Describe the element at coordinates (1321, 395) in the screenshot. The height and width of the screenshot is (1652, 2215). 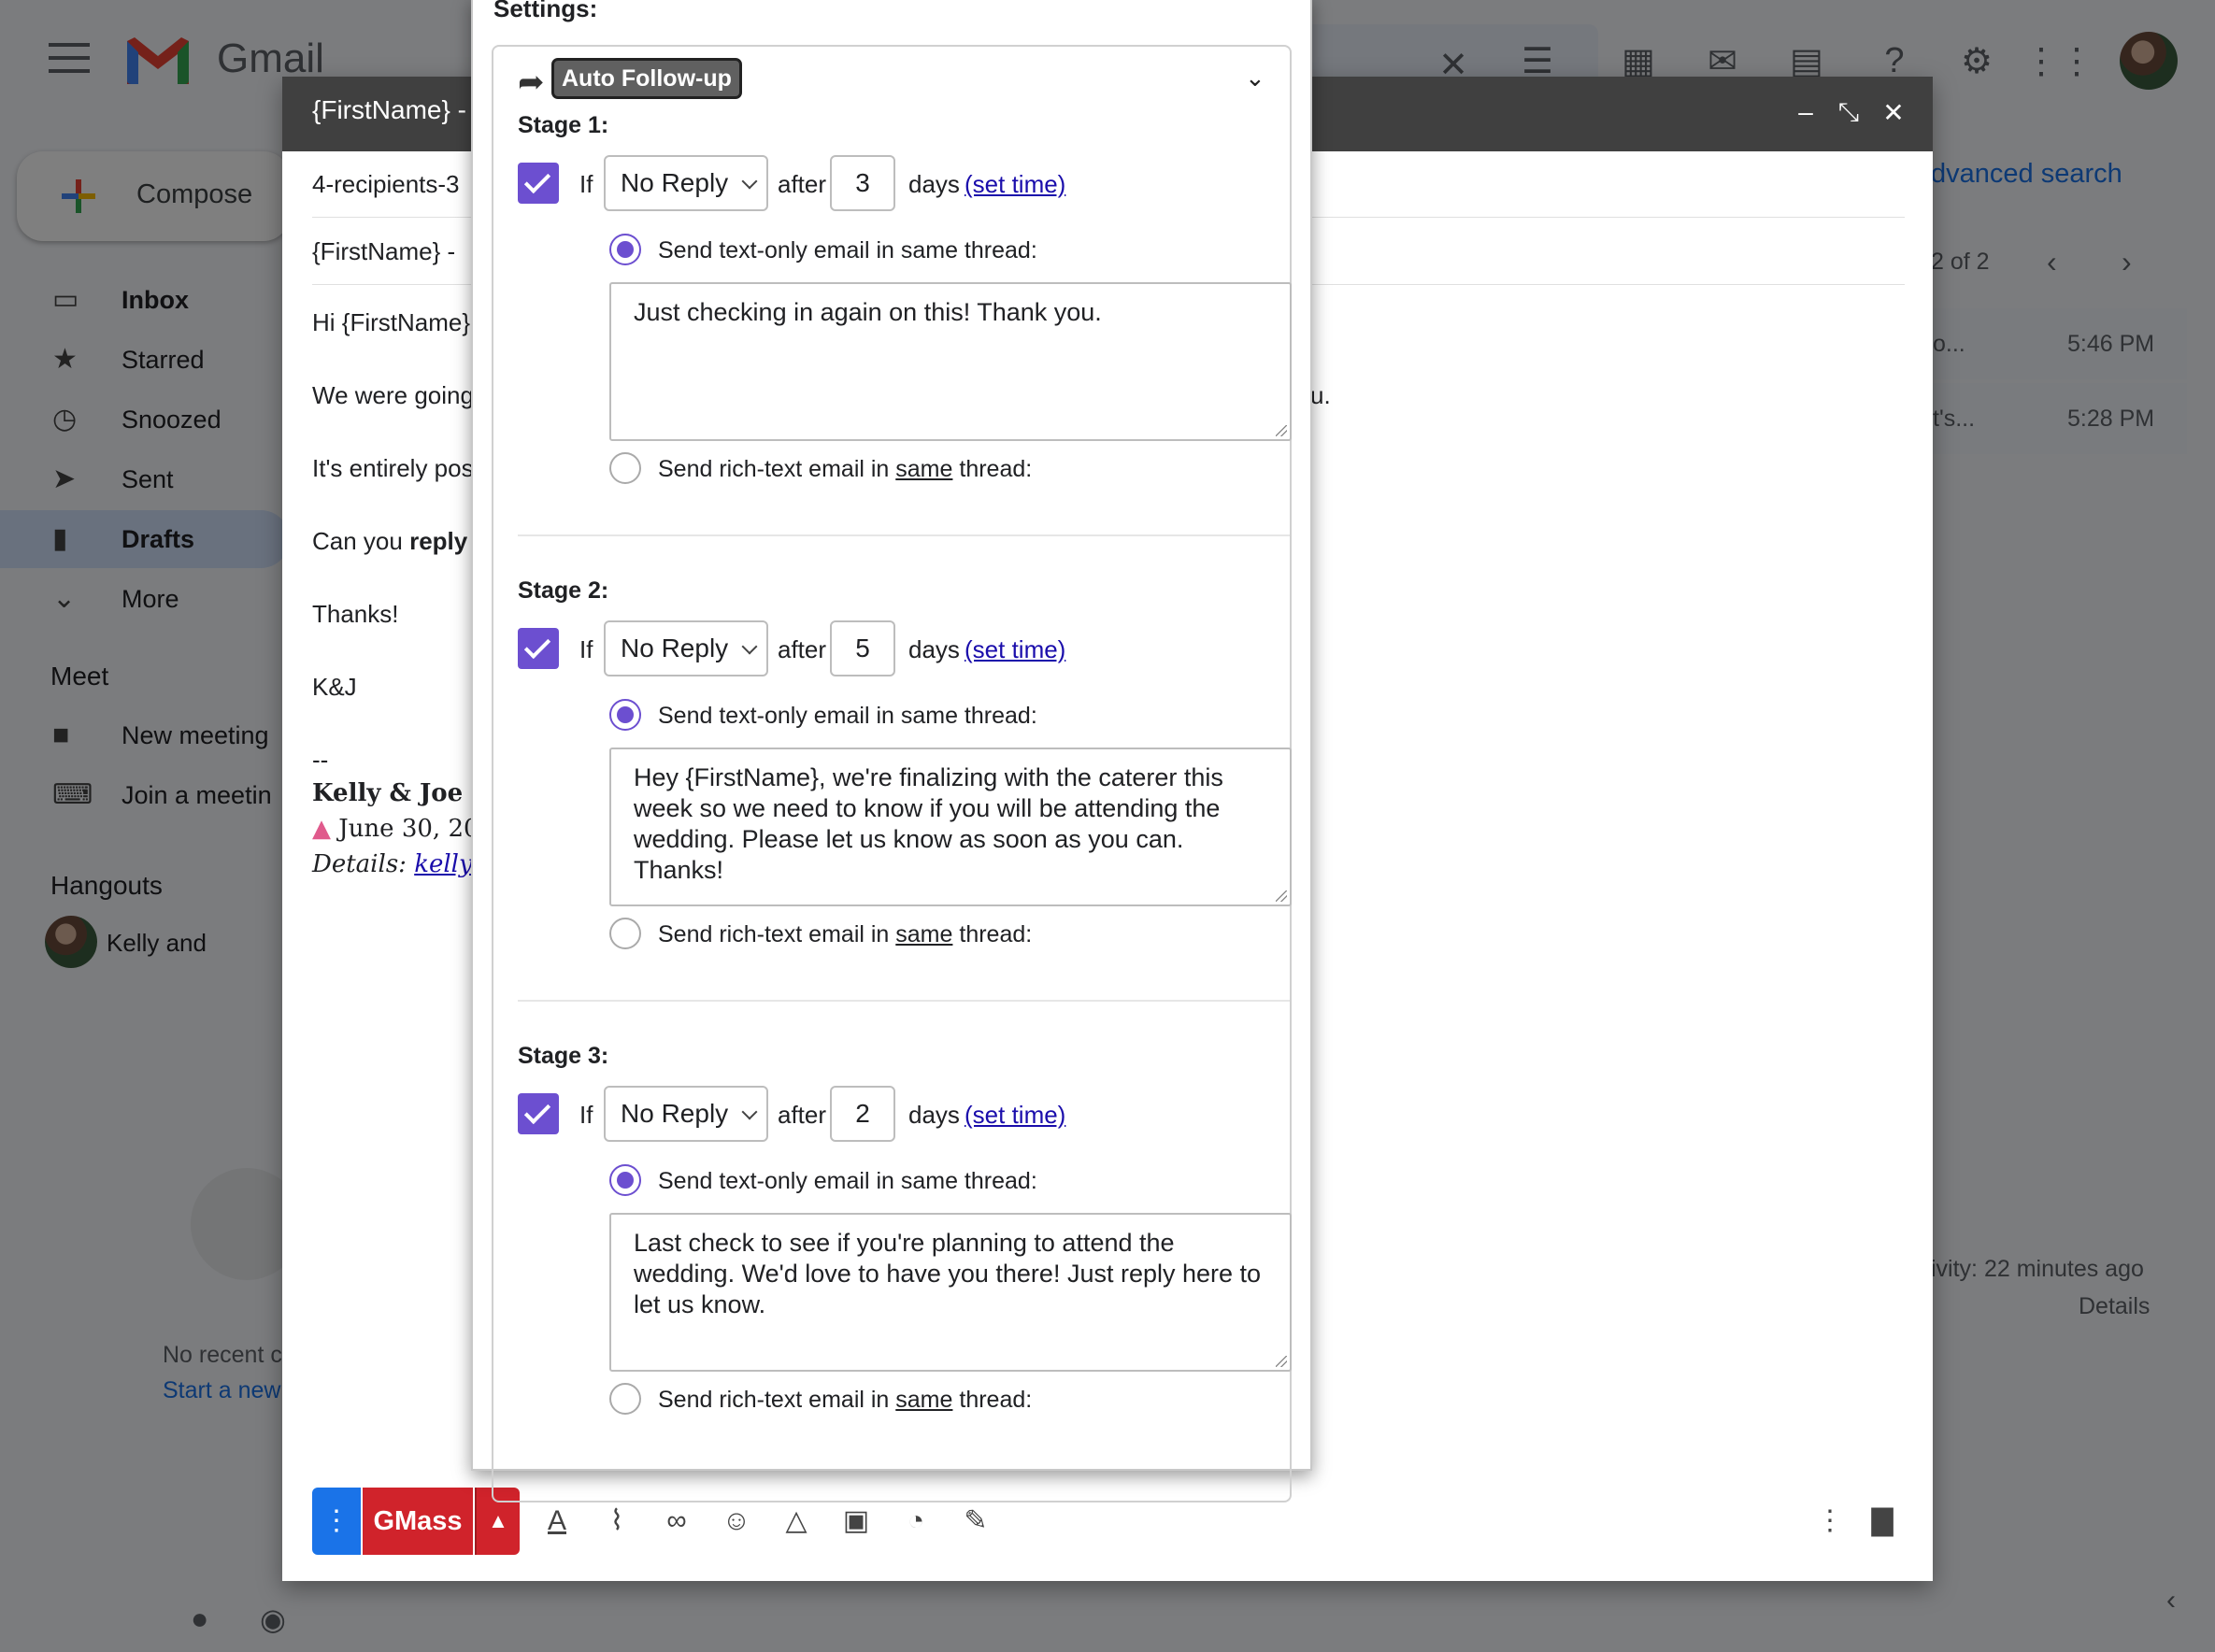
I see `body-paragraph-tail: u.` at that location.